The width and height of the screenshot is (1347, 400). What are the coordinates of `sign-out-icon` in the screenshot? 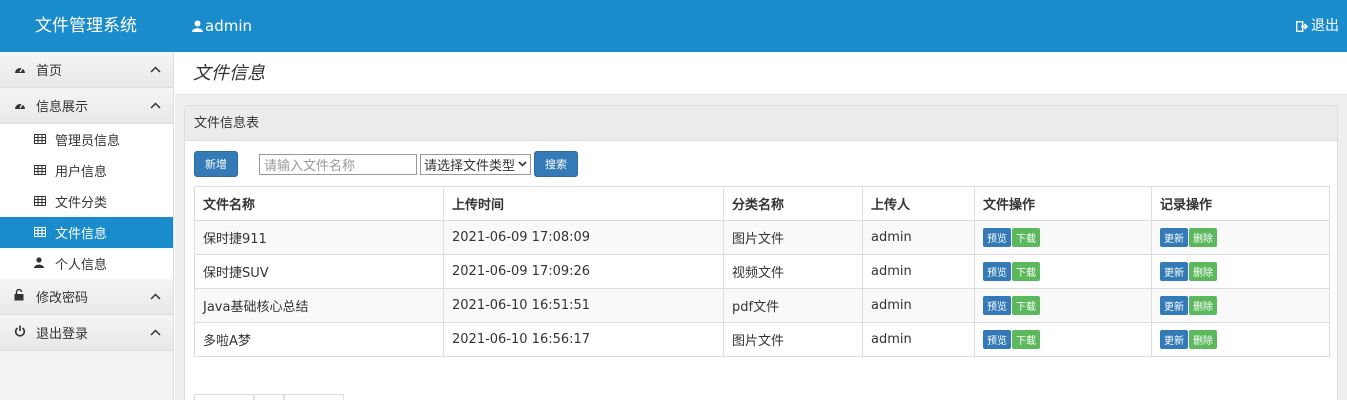 It's located at (1302, 26).